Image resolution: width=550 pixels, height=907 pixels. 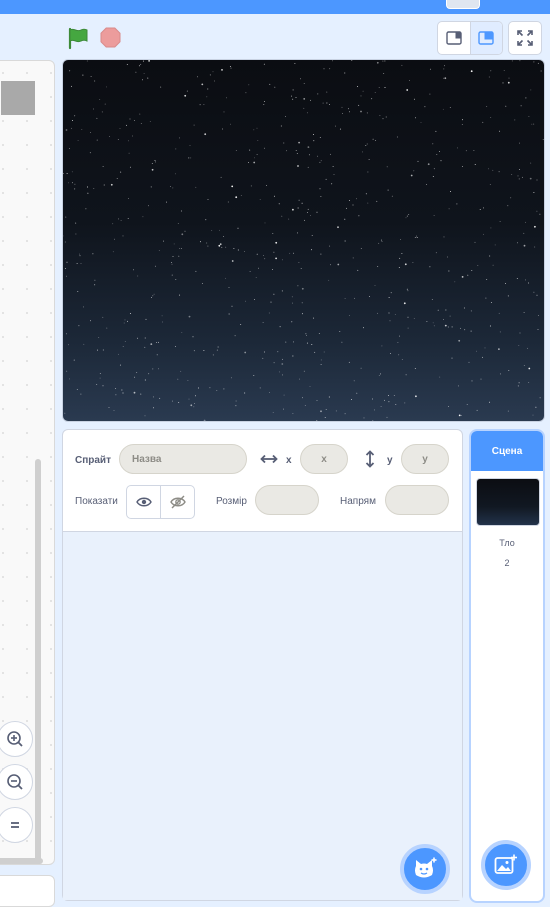 I want to click on vertical-scrollbar, so click(x=38, y=661).